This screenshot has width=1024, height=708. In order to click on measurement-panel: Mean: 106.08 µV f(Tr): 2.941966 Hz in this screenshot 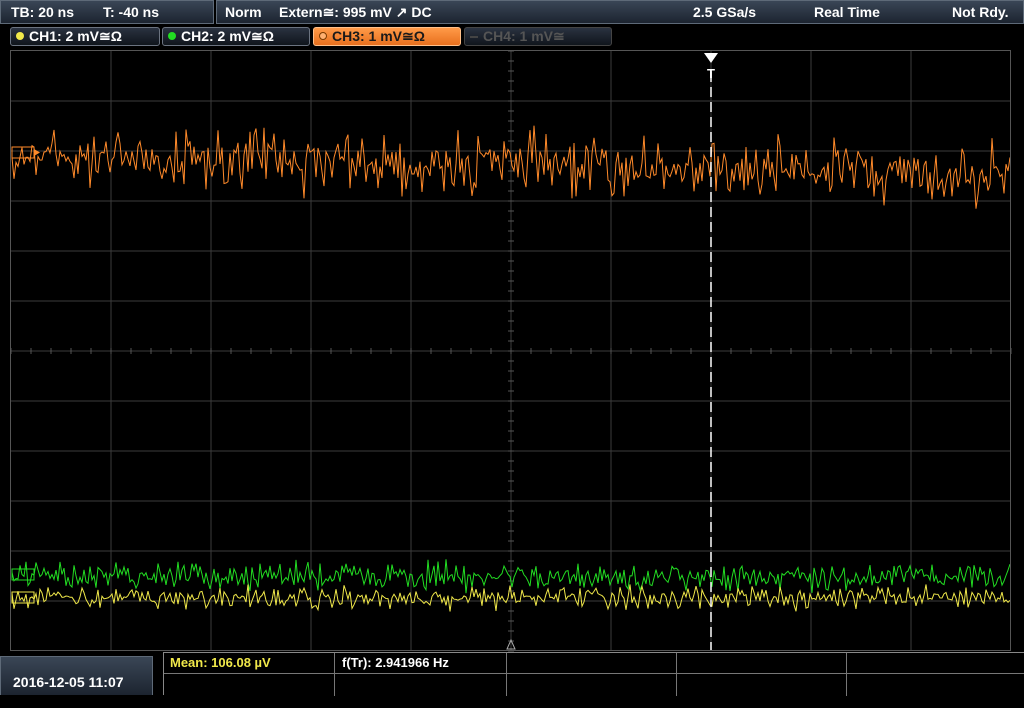, I will do `click(593, 674)`.